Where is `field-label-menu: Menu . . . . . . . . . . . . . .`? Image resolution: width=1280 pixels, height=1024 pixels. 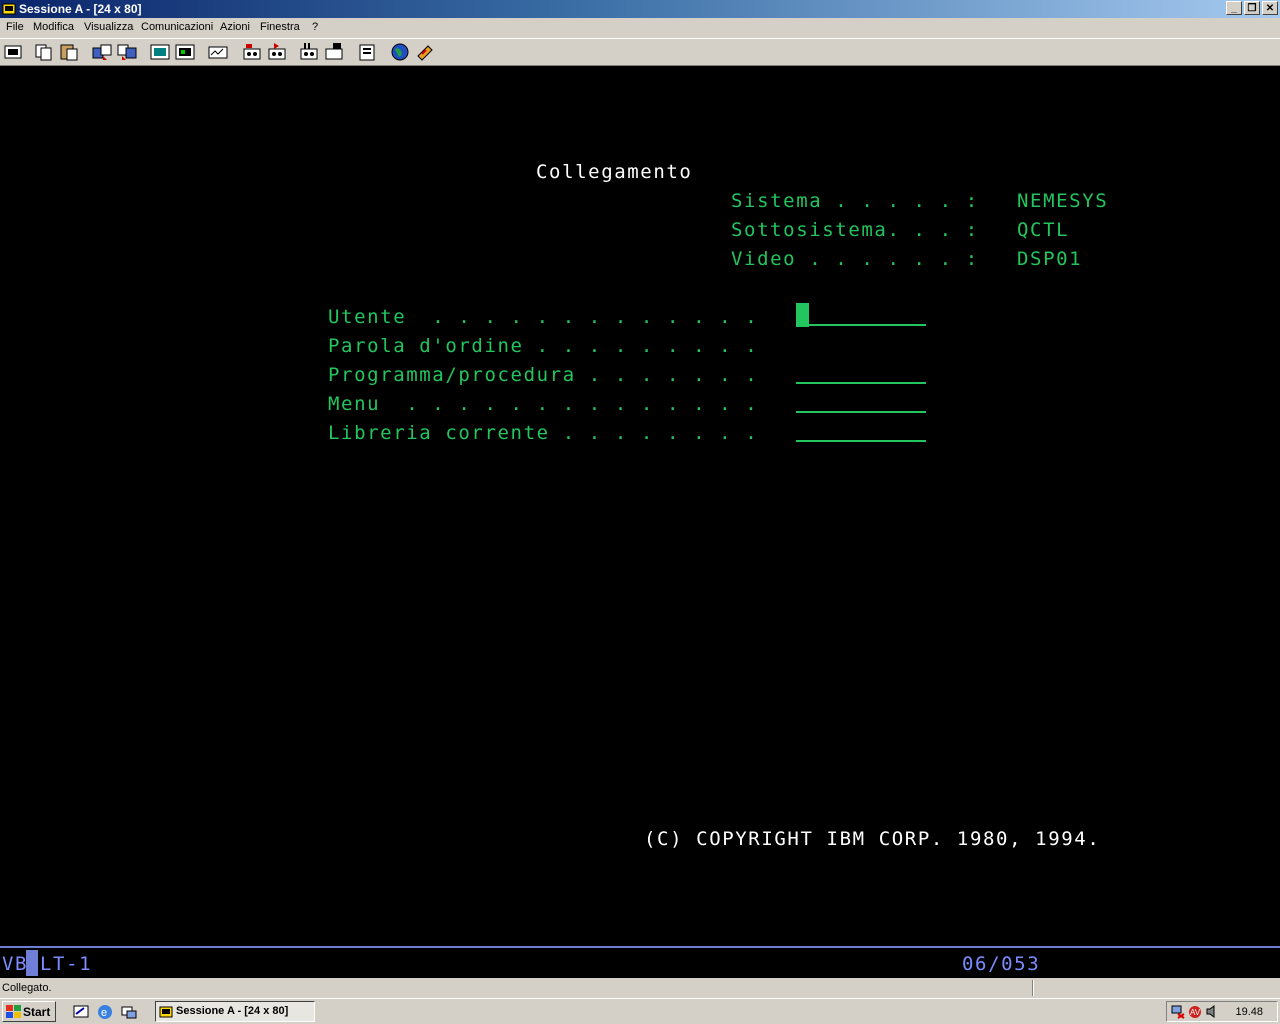 field-label-menu: Menu . . . . . . . . . . . . . . is located at coordinates (543, 404).